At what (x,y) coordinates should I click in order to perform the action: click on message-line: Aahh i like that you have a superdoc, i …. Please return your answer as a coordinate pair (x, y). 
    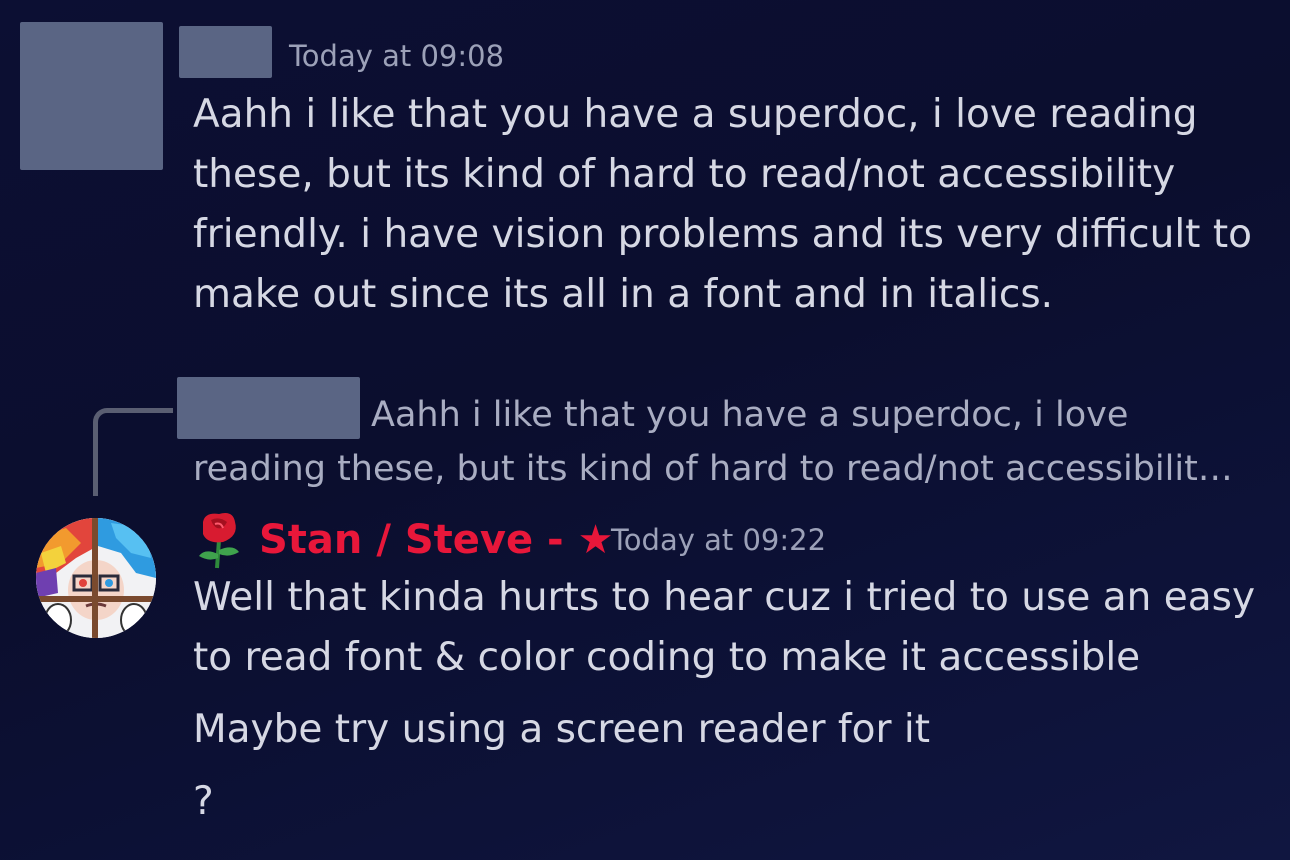
    Looking at the image, I should click on (695, 114).